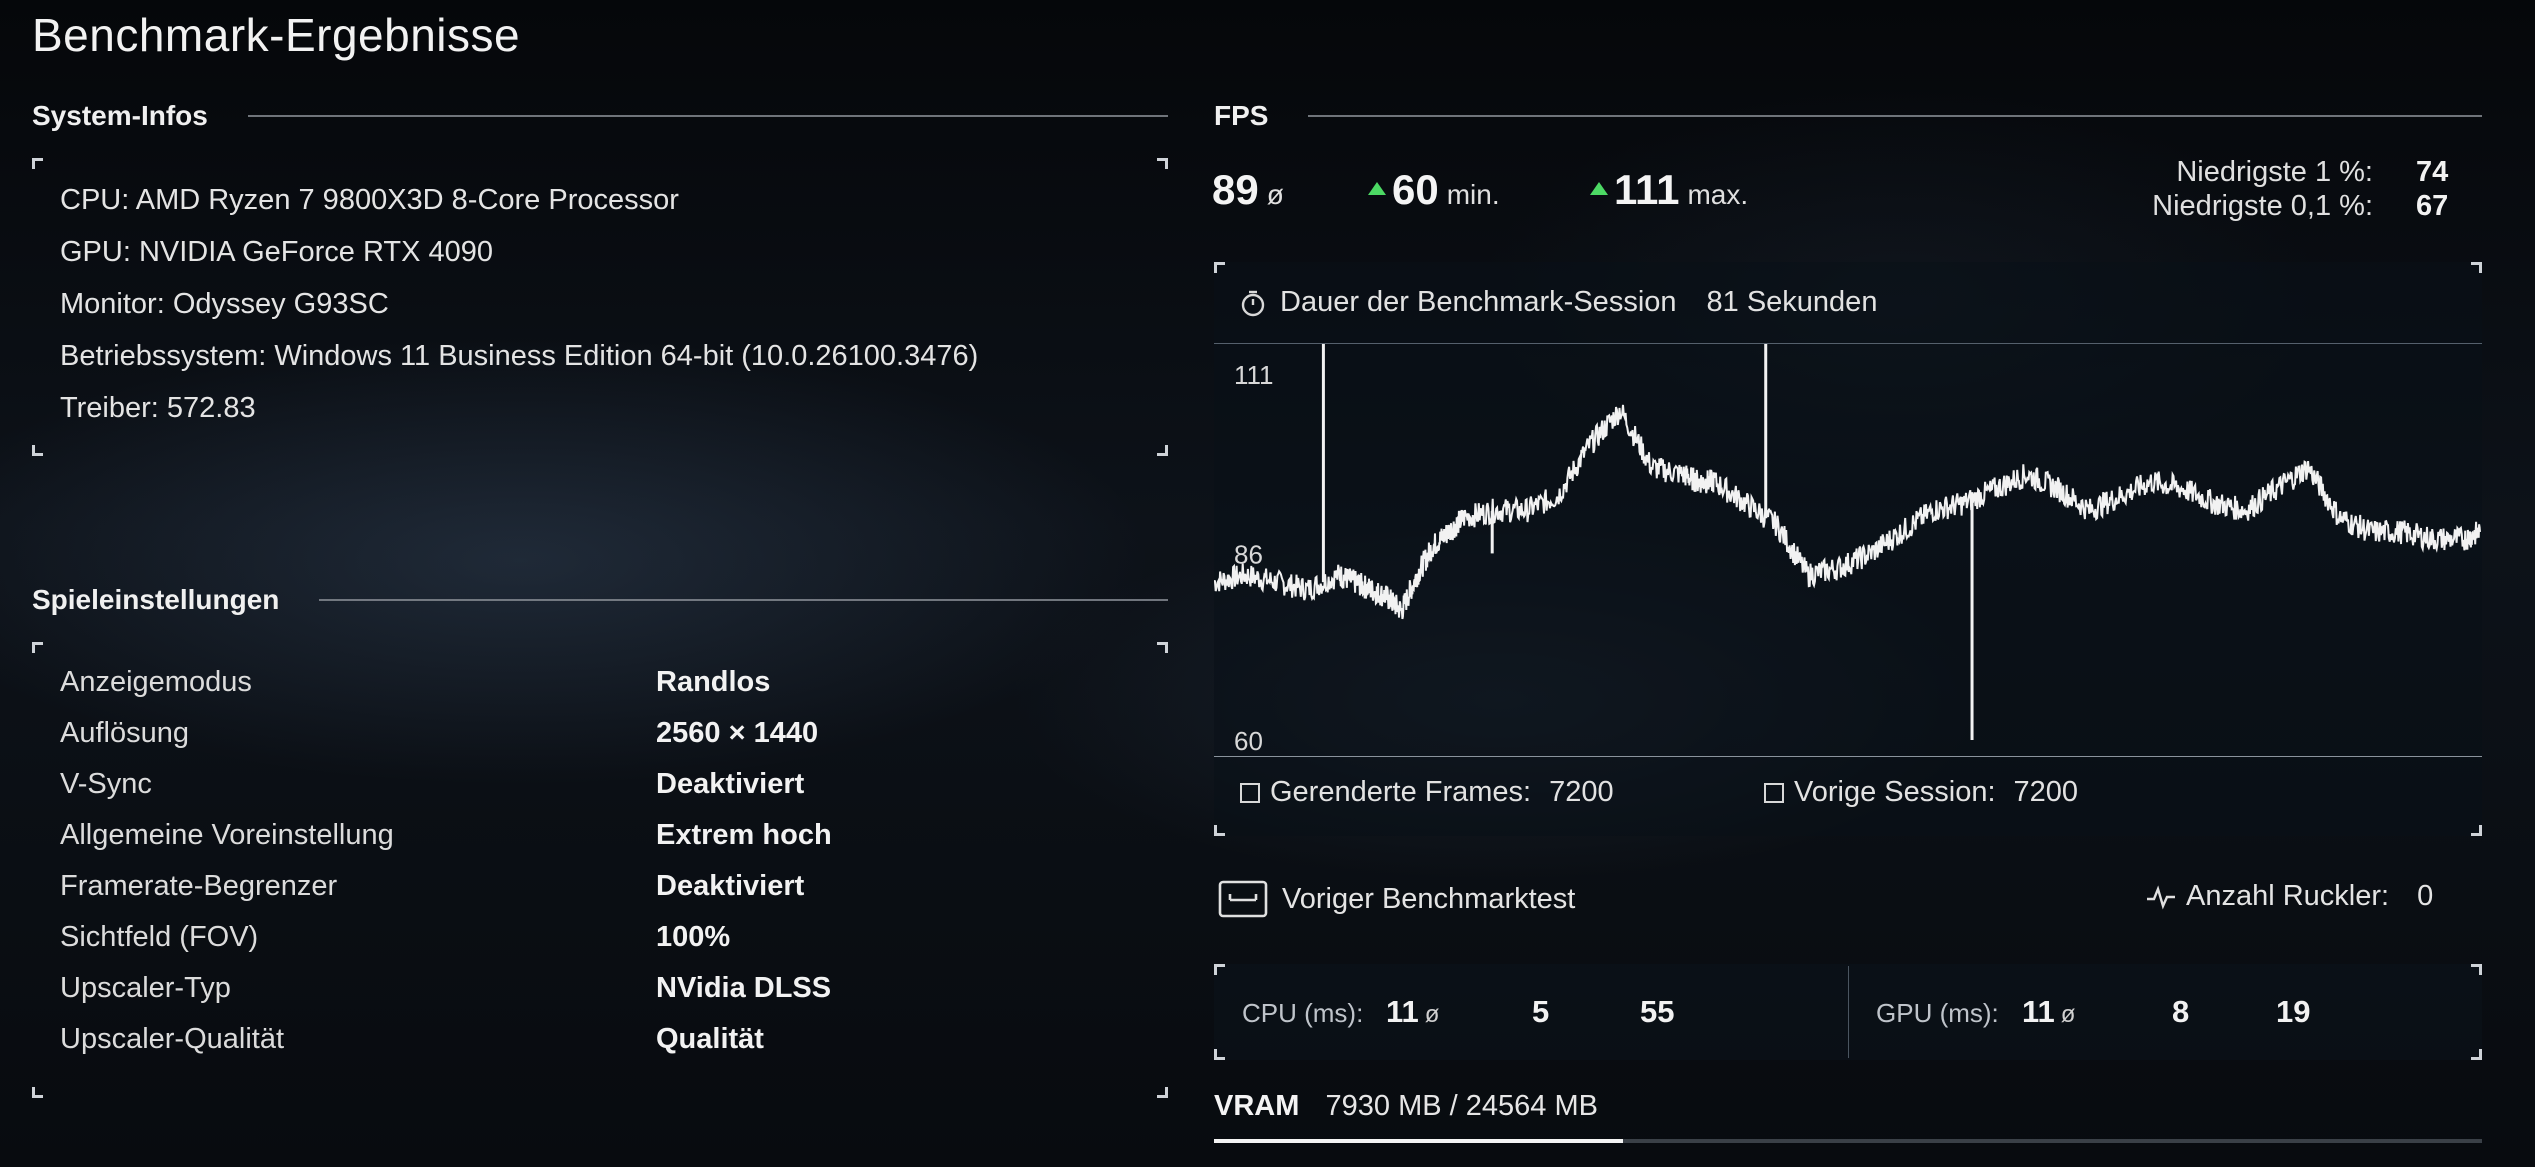 The width and height of the screenshot is (2535, 1167). I want to click on session-duration-label: Dauer der Benchmark-Session, so click(1478, 302).